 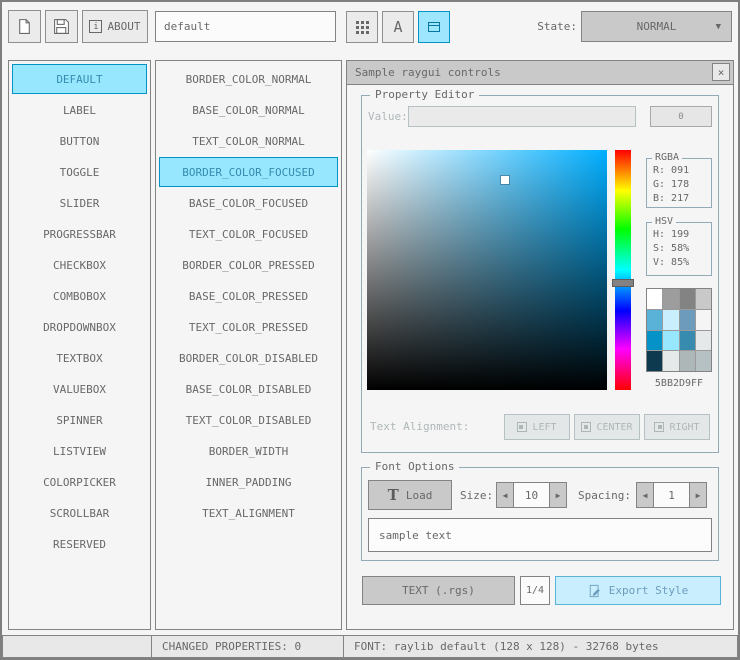 I want to click on align-center-icon, so click(x=586, y=427).